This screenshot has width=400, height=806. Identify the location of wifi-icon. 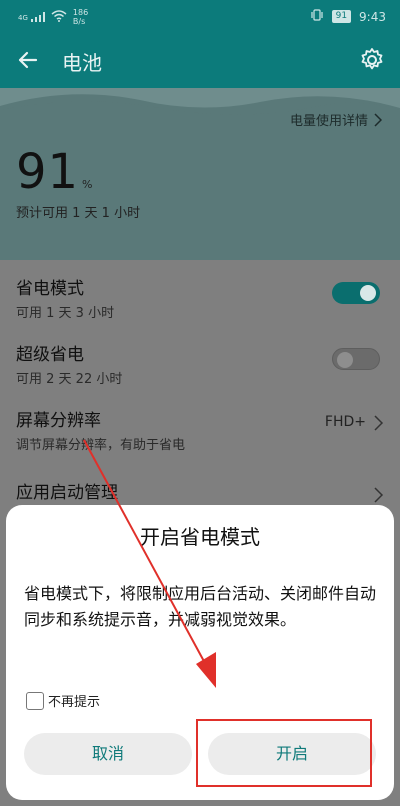
(59, 17).